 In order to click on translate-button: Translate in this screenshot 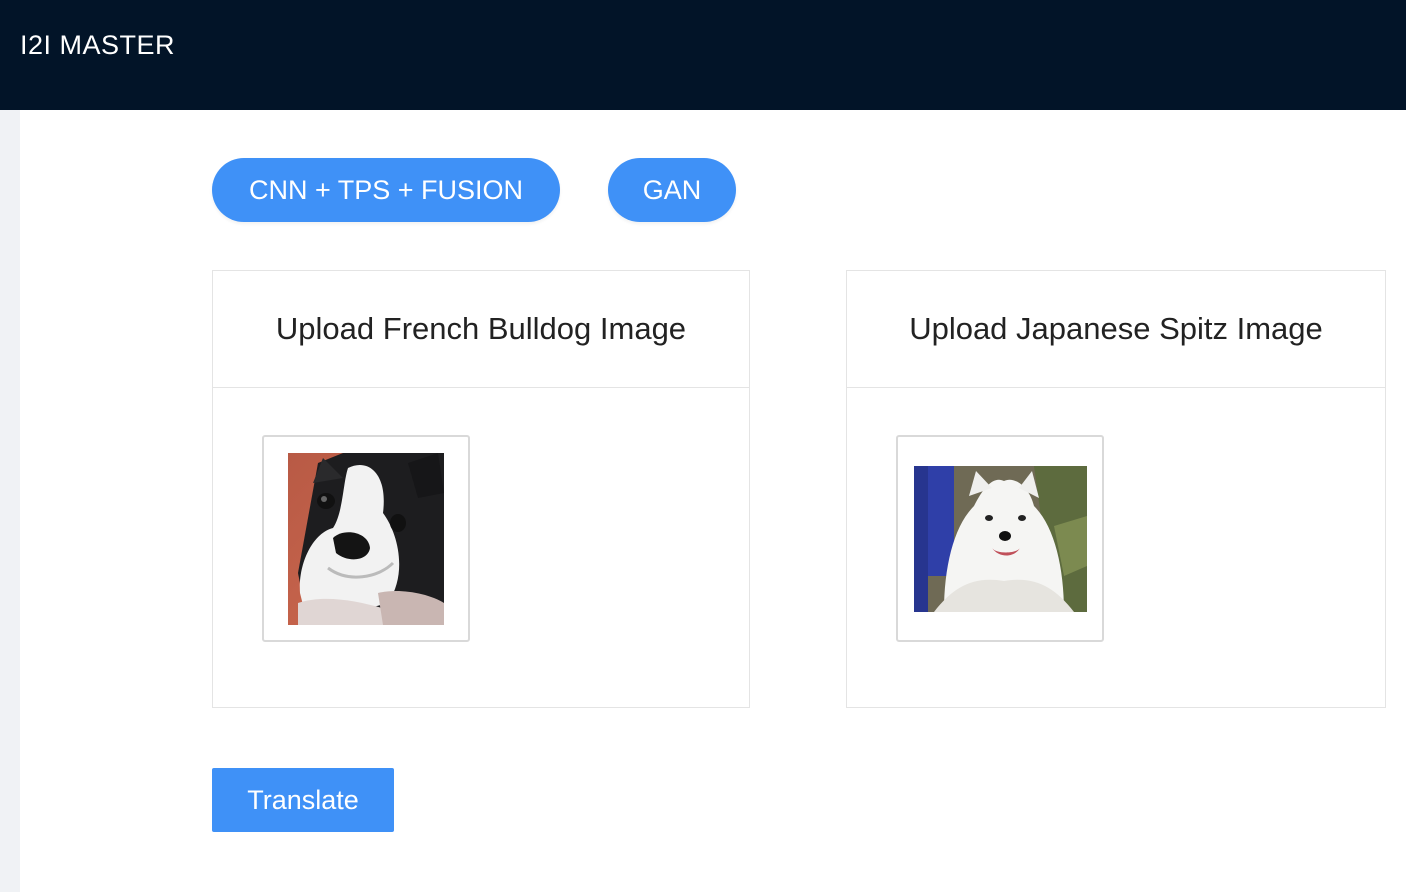, I will do `click(303, 800)`.